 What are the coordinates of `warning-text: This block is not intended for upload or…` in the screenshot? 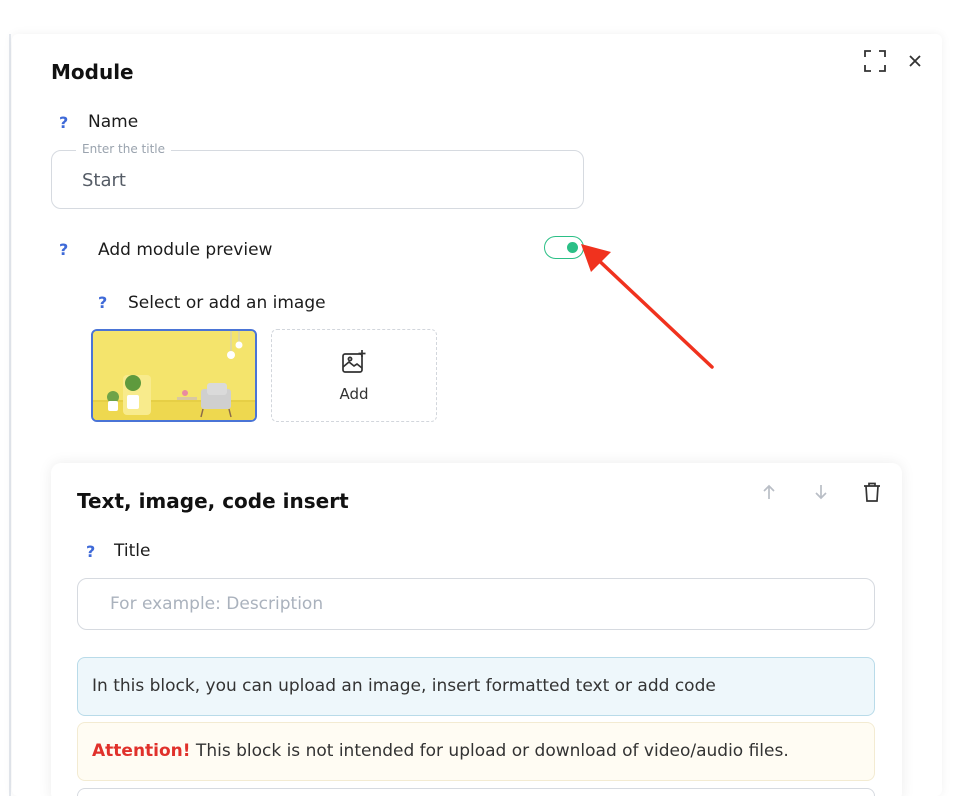 It's located at (489, 751).